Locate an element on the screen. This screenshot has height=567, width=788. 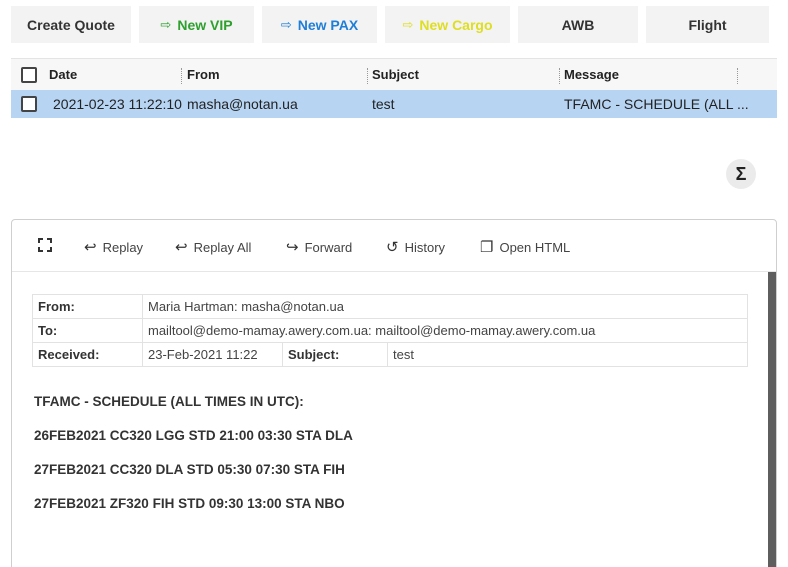
forward-button: ↪ Forward is located at coordinates (319, 247).